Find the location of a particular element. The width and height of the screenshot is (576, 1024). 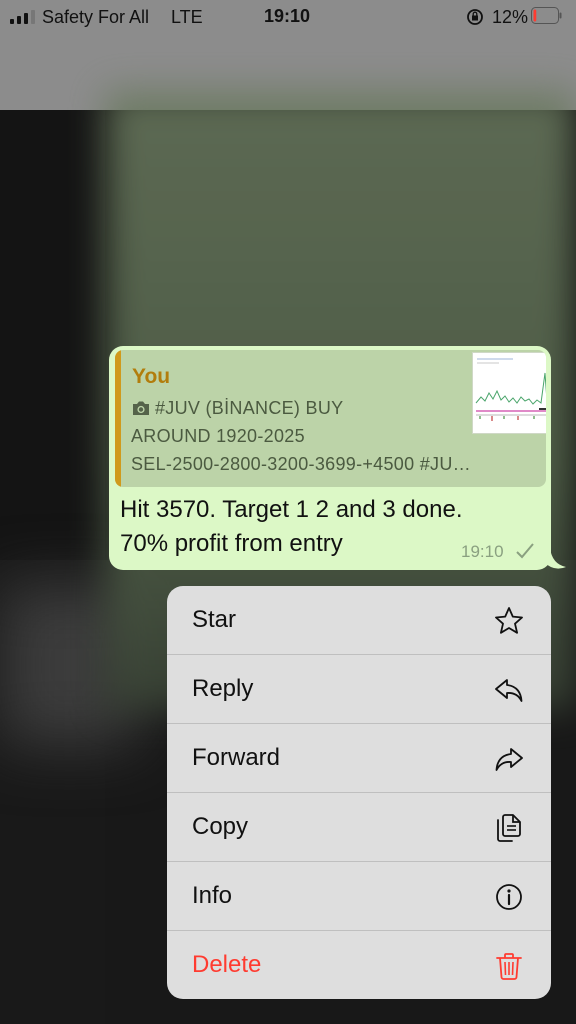

sent-check-icon is located at coordinates (525, 551).